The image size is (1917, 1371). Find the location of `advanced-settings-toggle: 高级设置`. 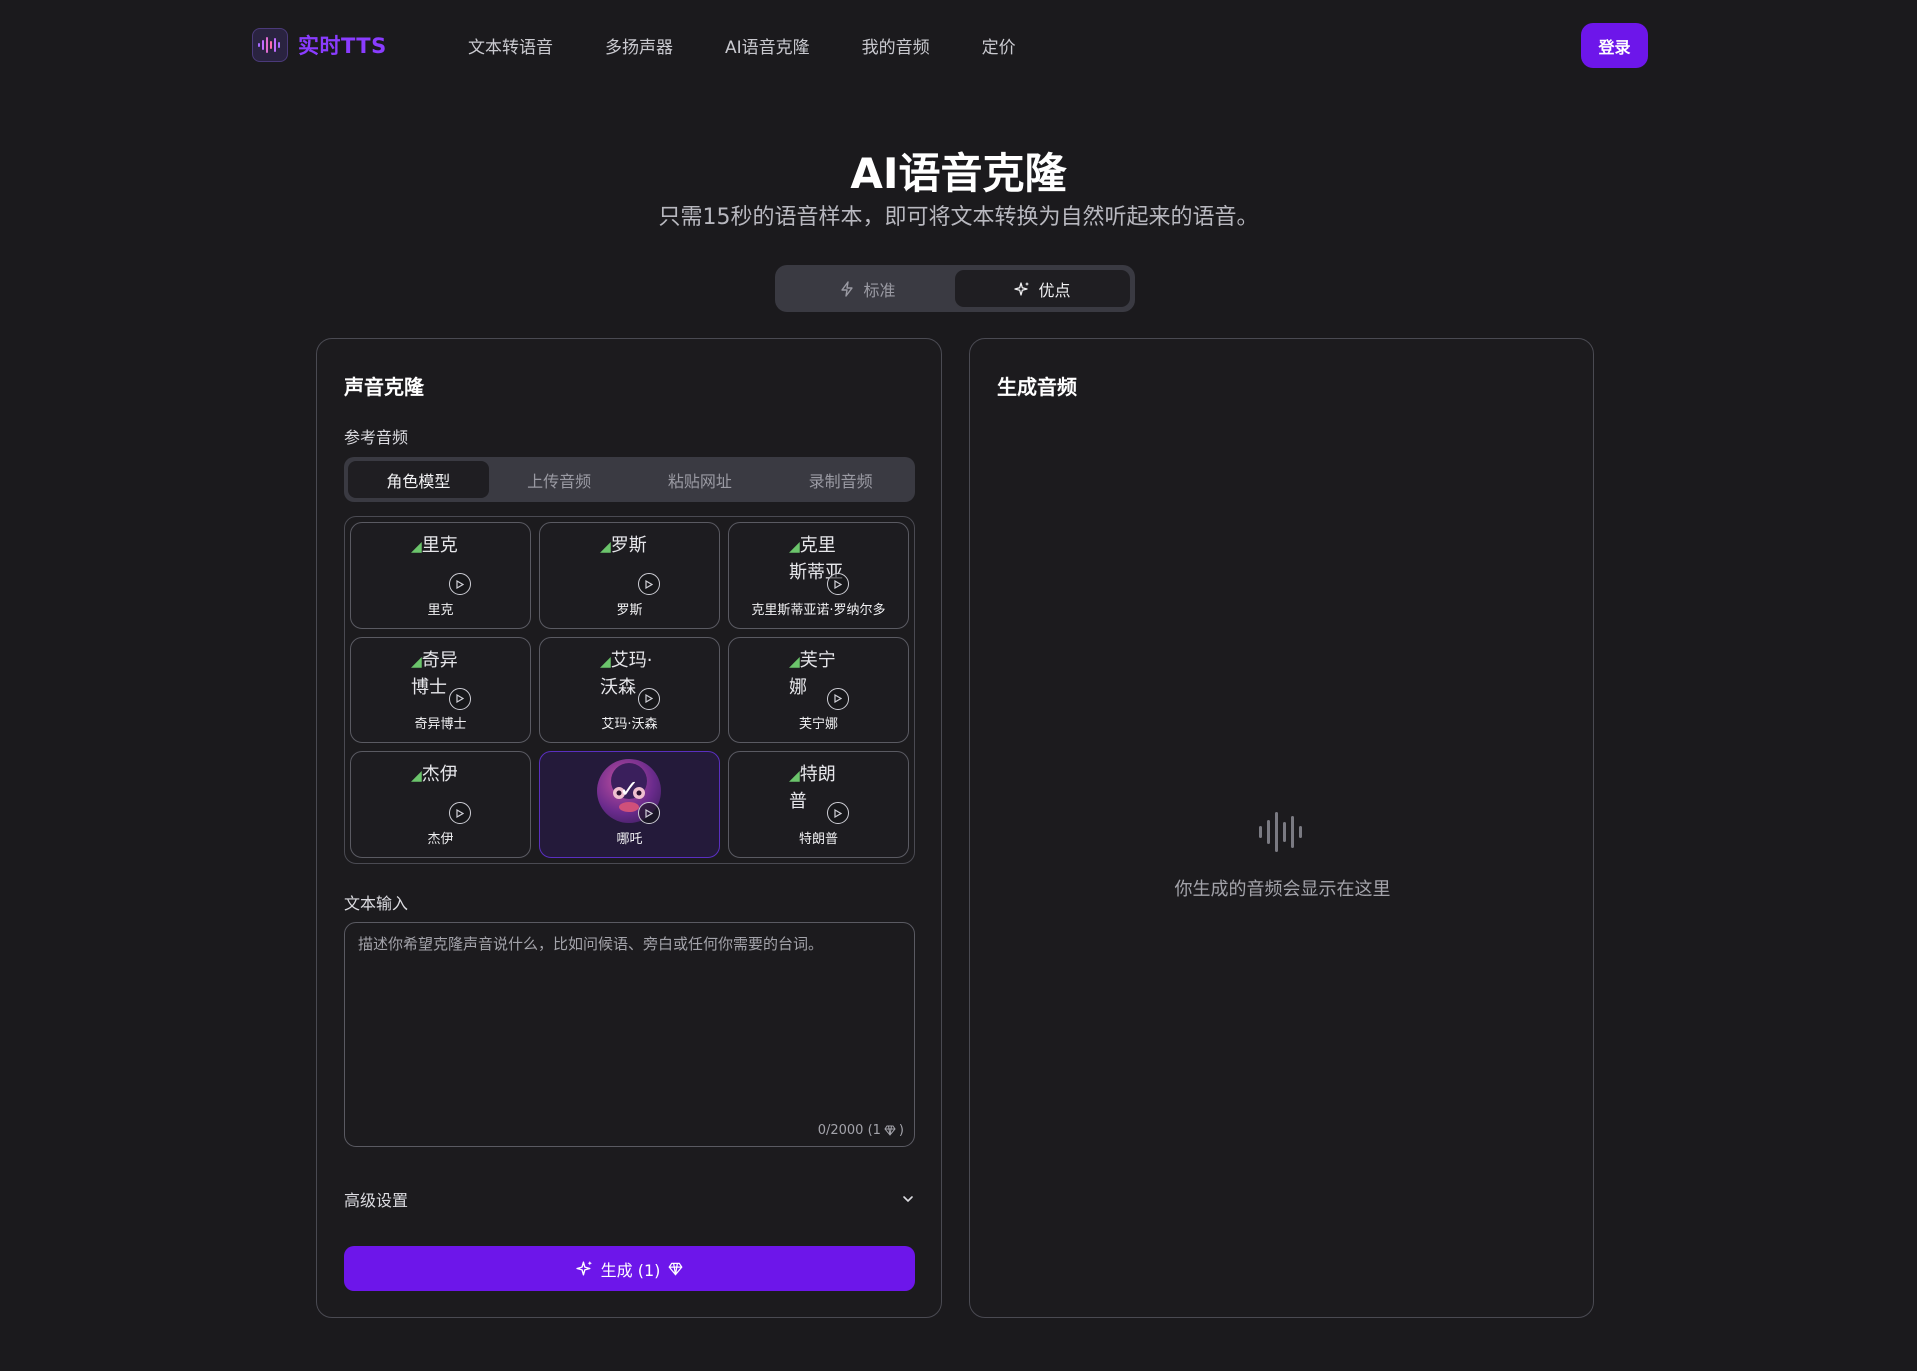

advanced-settings-toggle: 高级设置 is located at coordinates (629, 1199).